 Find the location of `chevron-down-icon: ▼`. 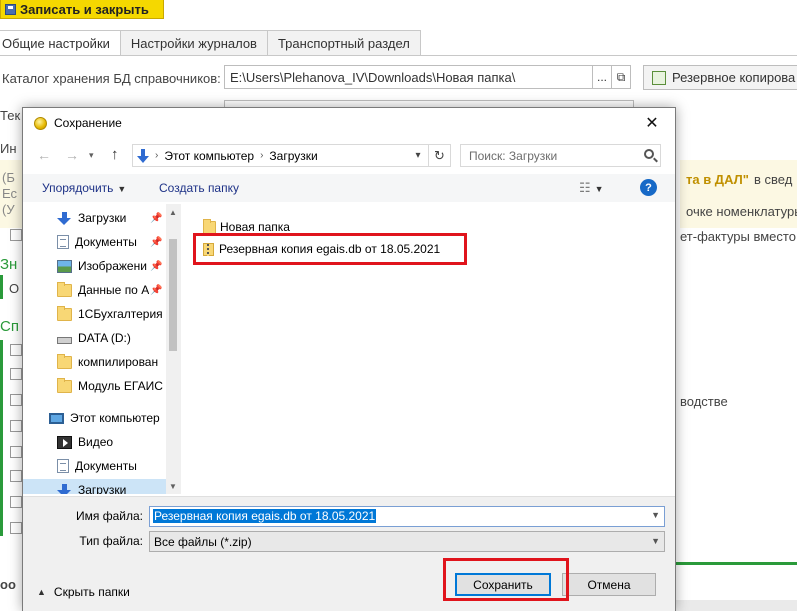

chevron-down-icon: ▼ is located at coordinates (655, 515).